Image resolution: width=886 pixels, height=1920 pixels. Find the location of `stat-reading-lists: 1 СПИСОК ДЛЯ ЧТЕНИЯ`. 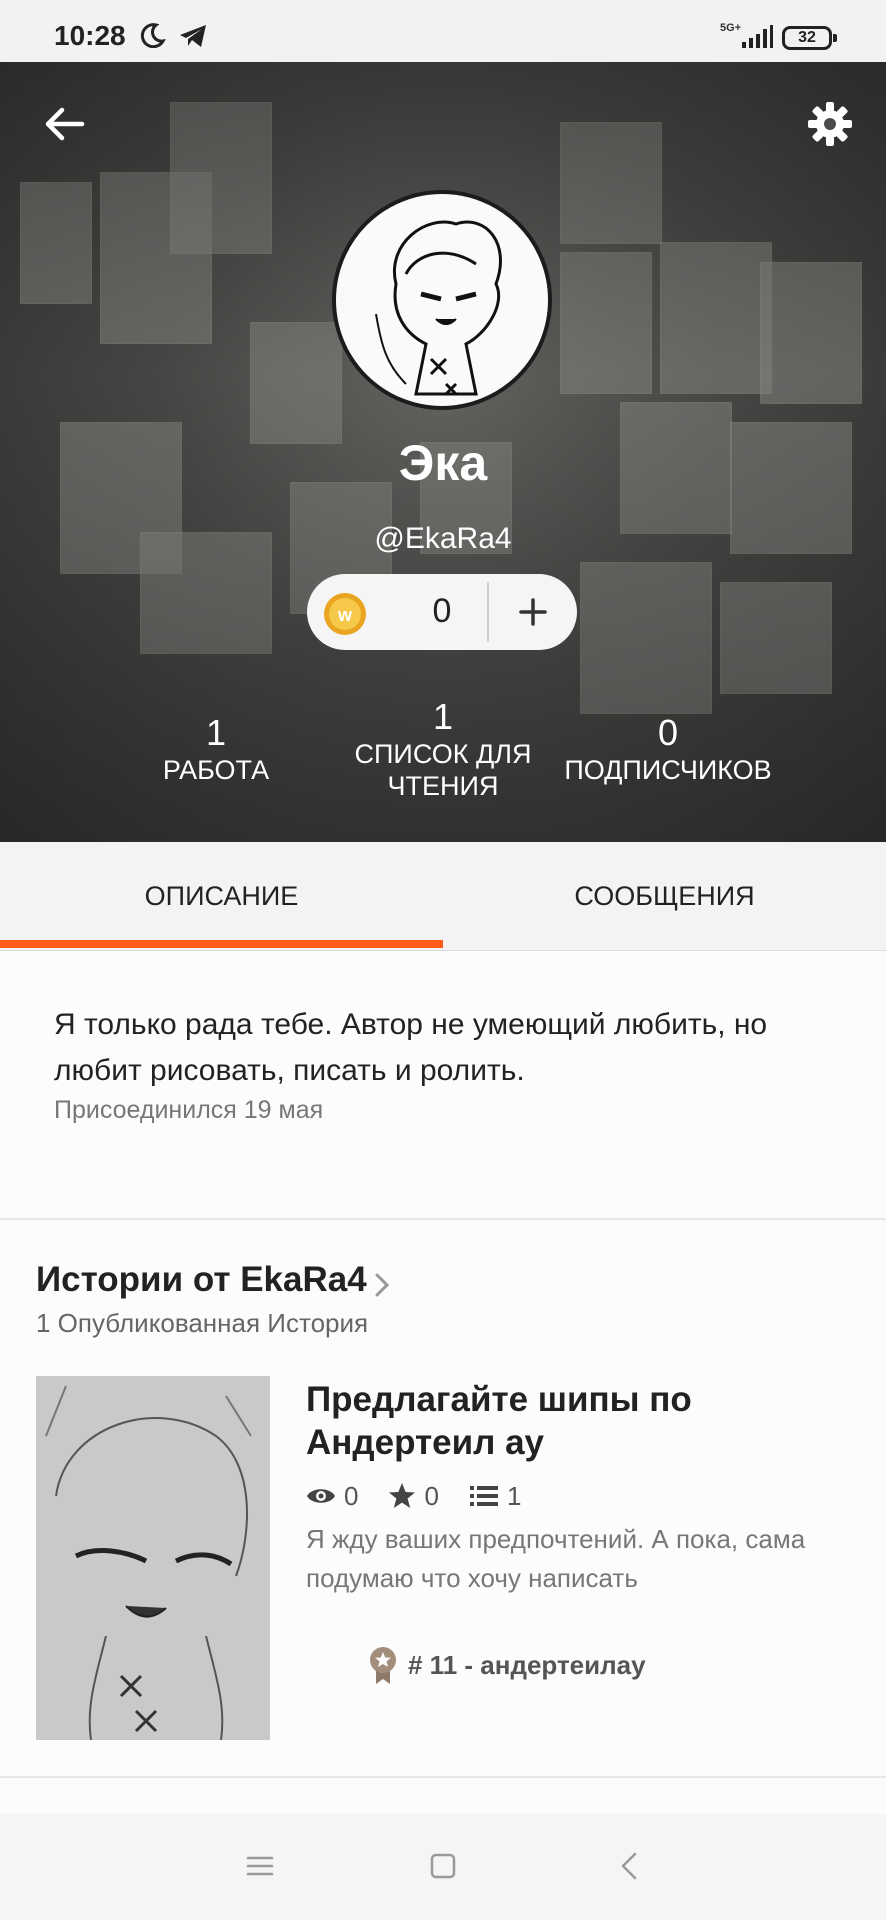

stat-reading-lists: 1 СПИСОК ДЛЯ ЧТЕНИЯ is located at coordinates (443, 749).